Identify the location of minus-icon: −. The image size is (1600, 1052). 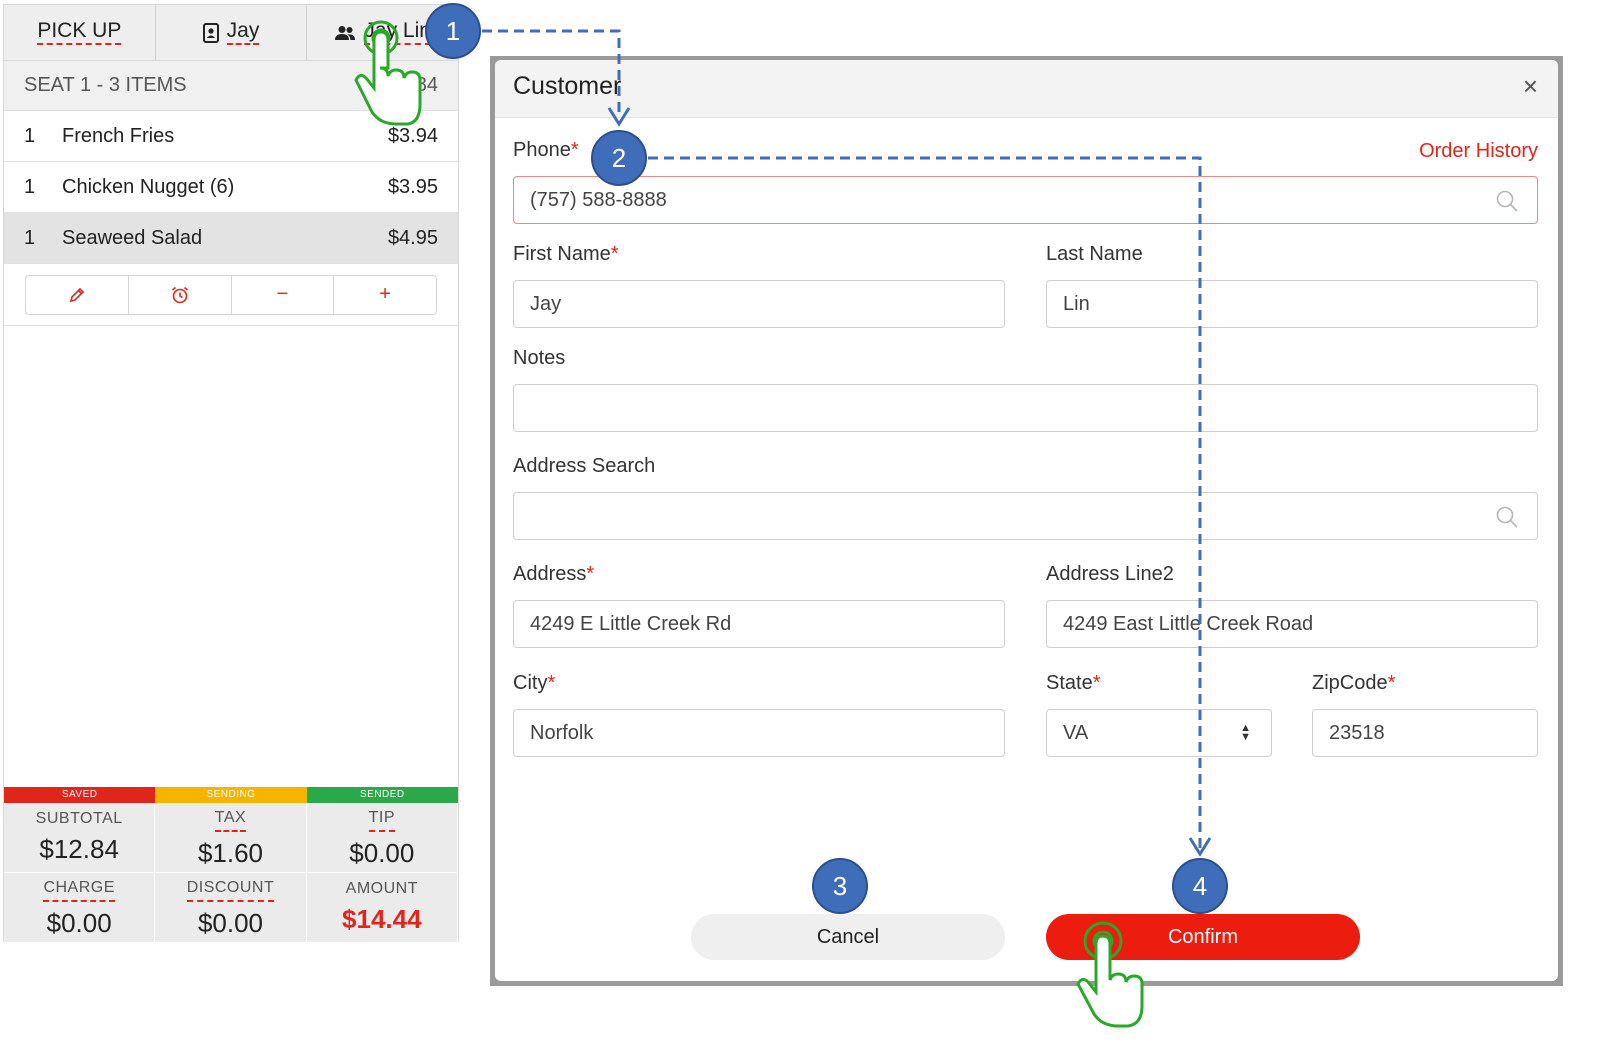
(282, 294).